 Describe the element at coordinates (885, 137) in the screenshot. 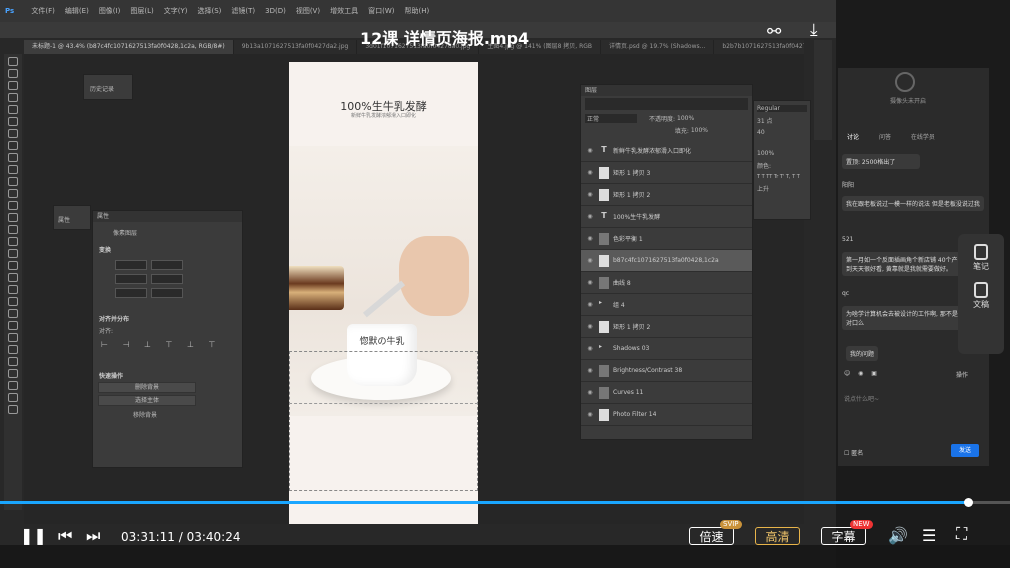

I see `tab-qa: 问答` at that location.